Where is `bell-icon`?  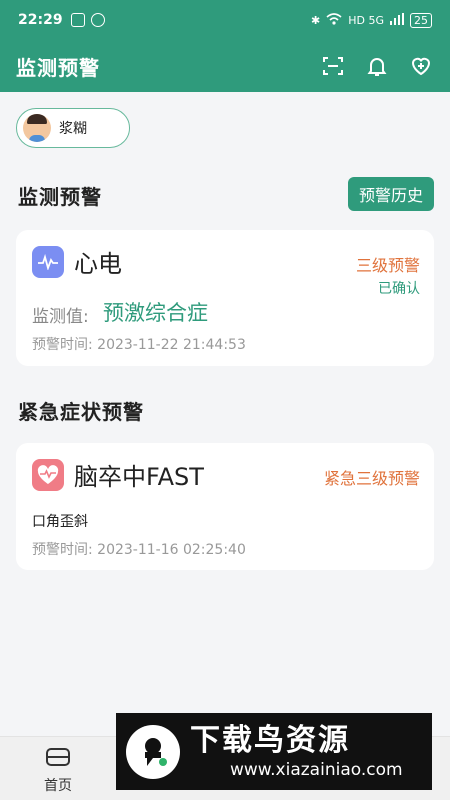
bell-icon is located at coordinates (377, 66).